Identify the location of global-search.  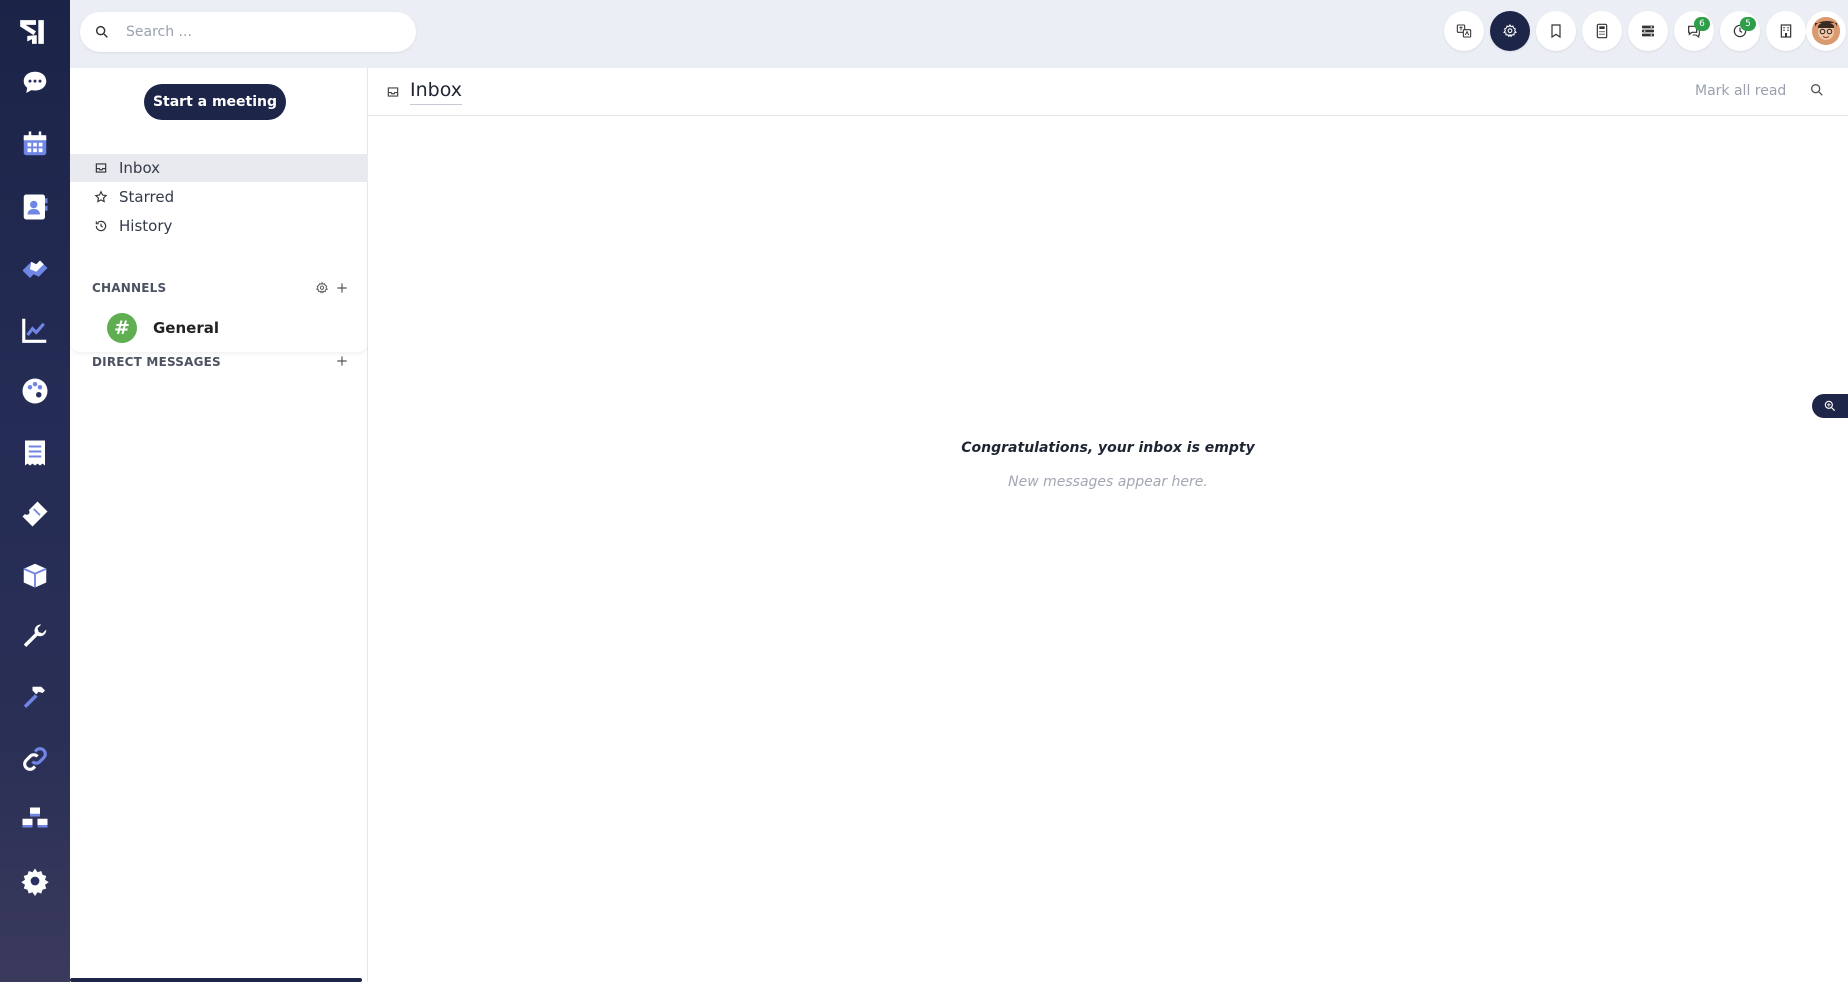
(248, 32).